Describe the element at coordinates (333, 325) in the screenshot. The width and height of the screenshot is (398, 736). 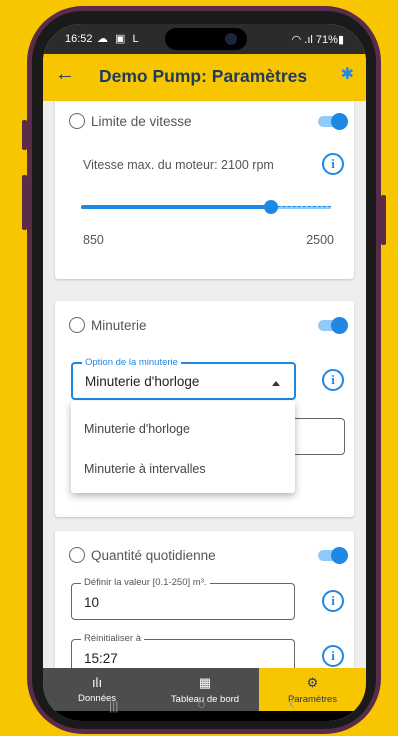
I see `timer-toggle` at that location.